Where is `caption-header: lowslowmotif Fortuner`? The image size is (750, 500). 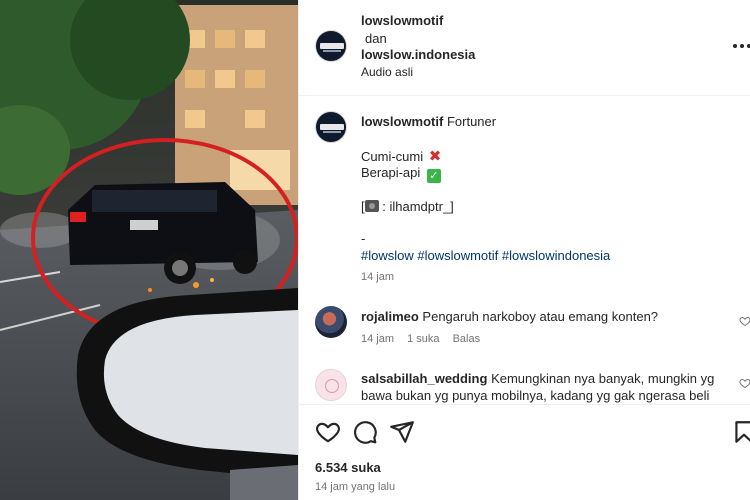
caption-header: lowslowmotif Fortuner is located at coordinates (428, 121).